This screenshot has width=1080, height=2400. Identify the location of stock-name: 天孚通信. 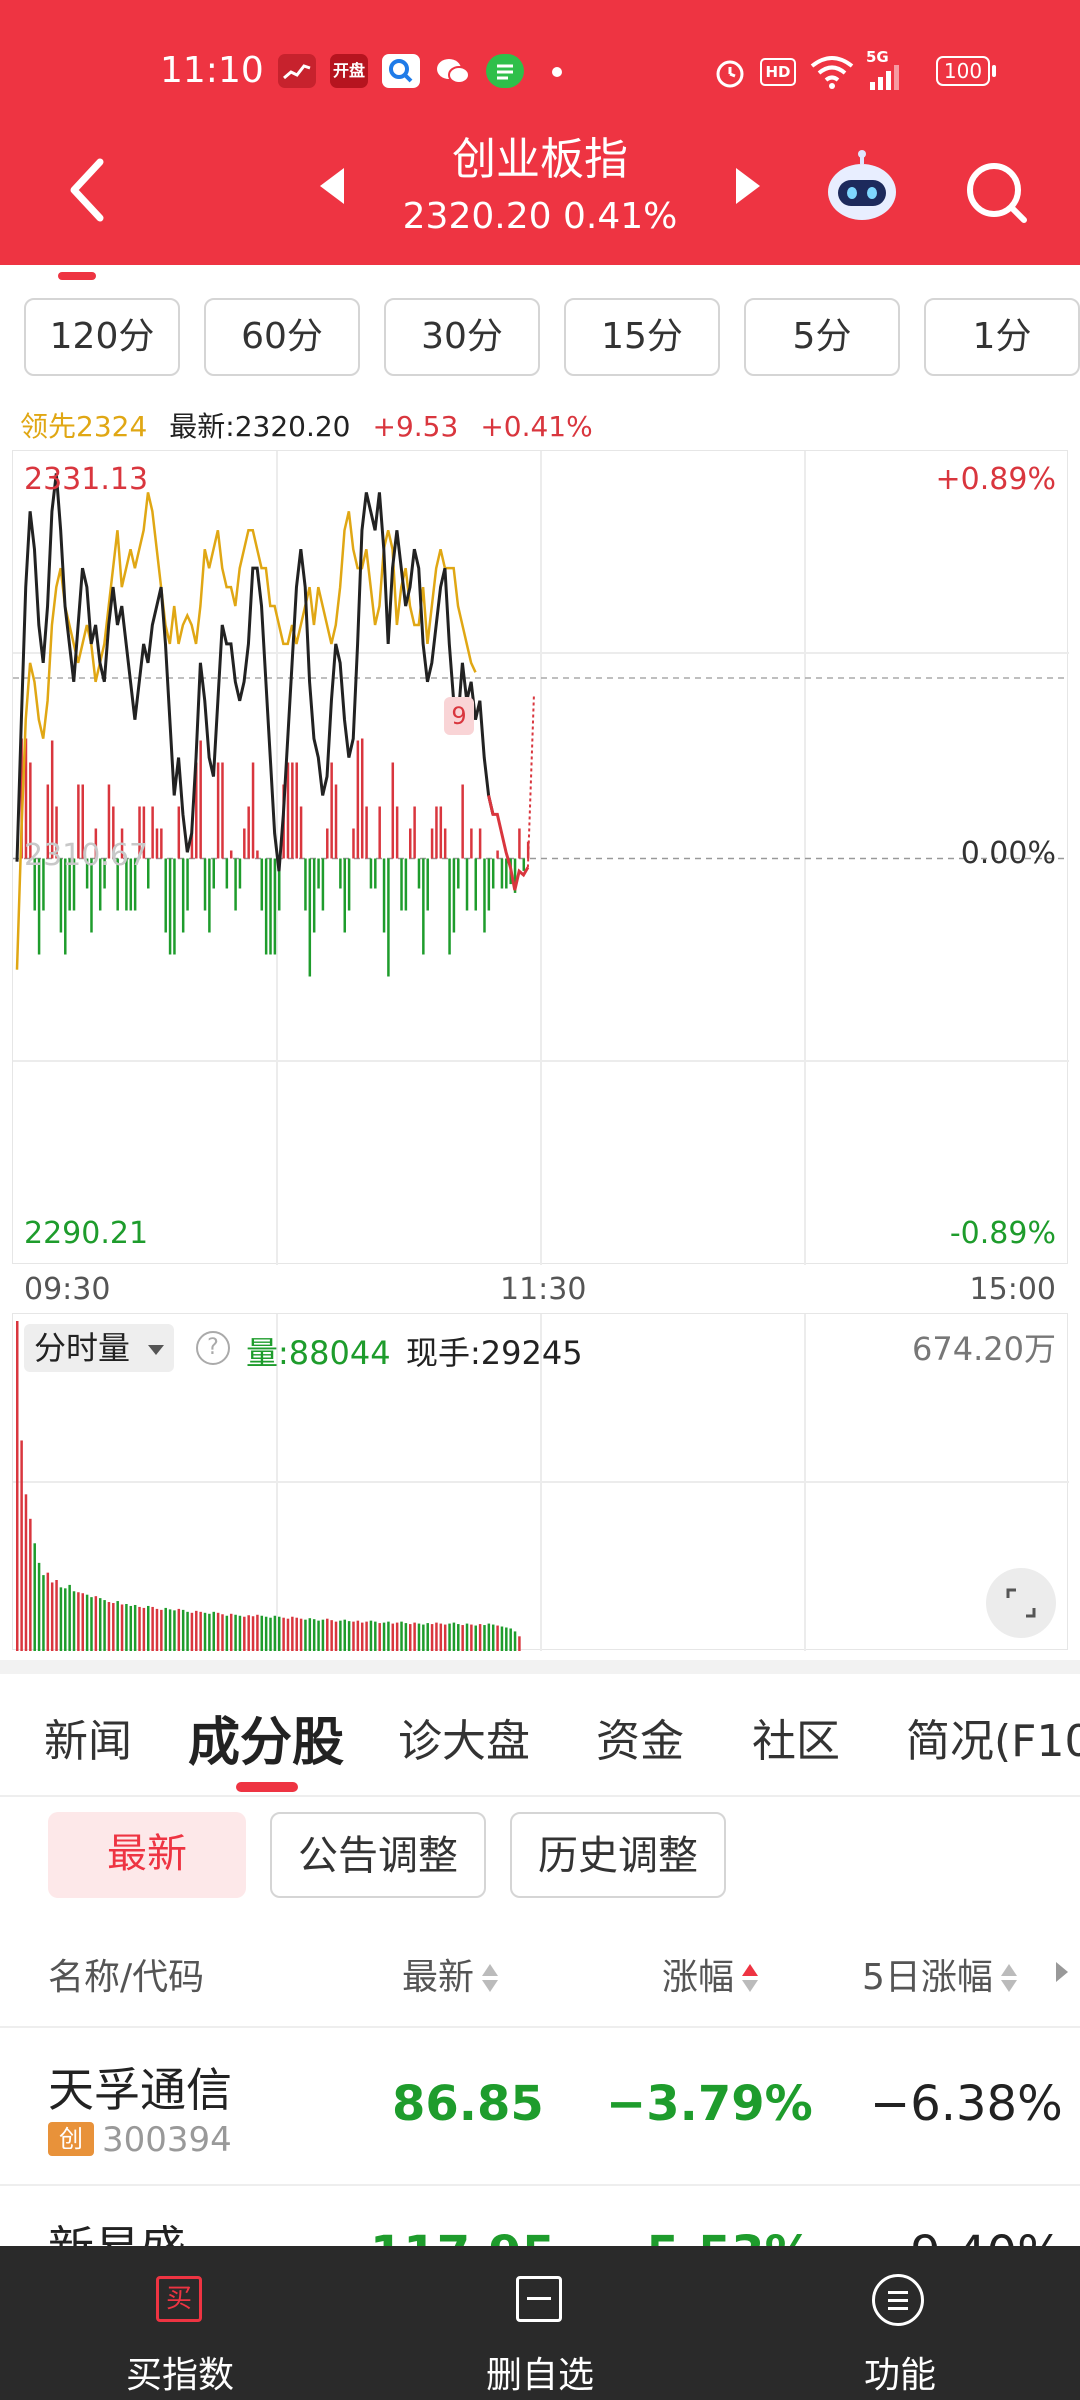
(140, 2090).